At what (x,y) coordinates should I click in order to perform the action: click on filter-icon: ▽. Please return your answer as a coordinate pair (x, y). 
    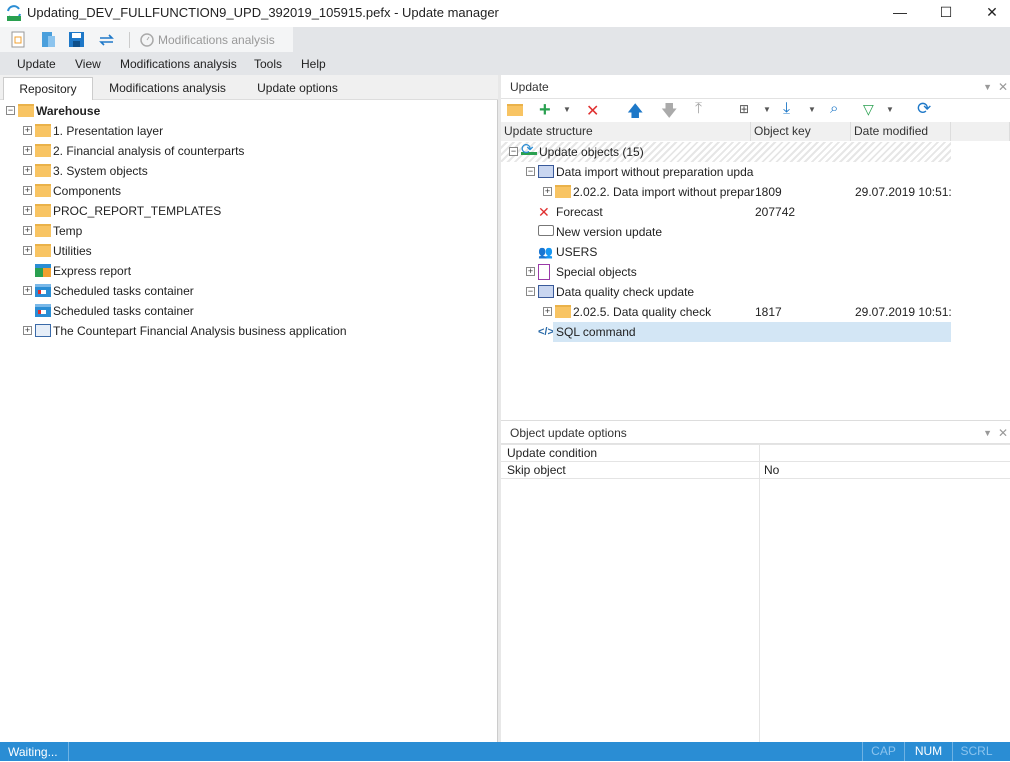
    Looking at the image, I should click on (868, 109).